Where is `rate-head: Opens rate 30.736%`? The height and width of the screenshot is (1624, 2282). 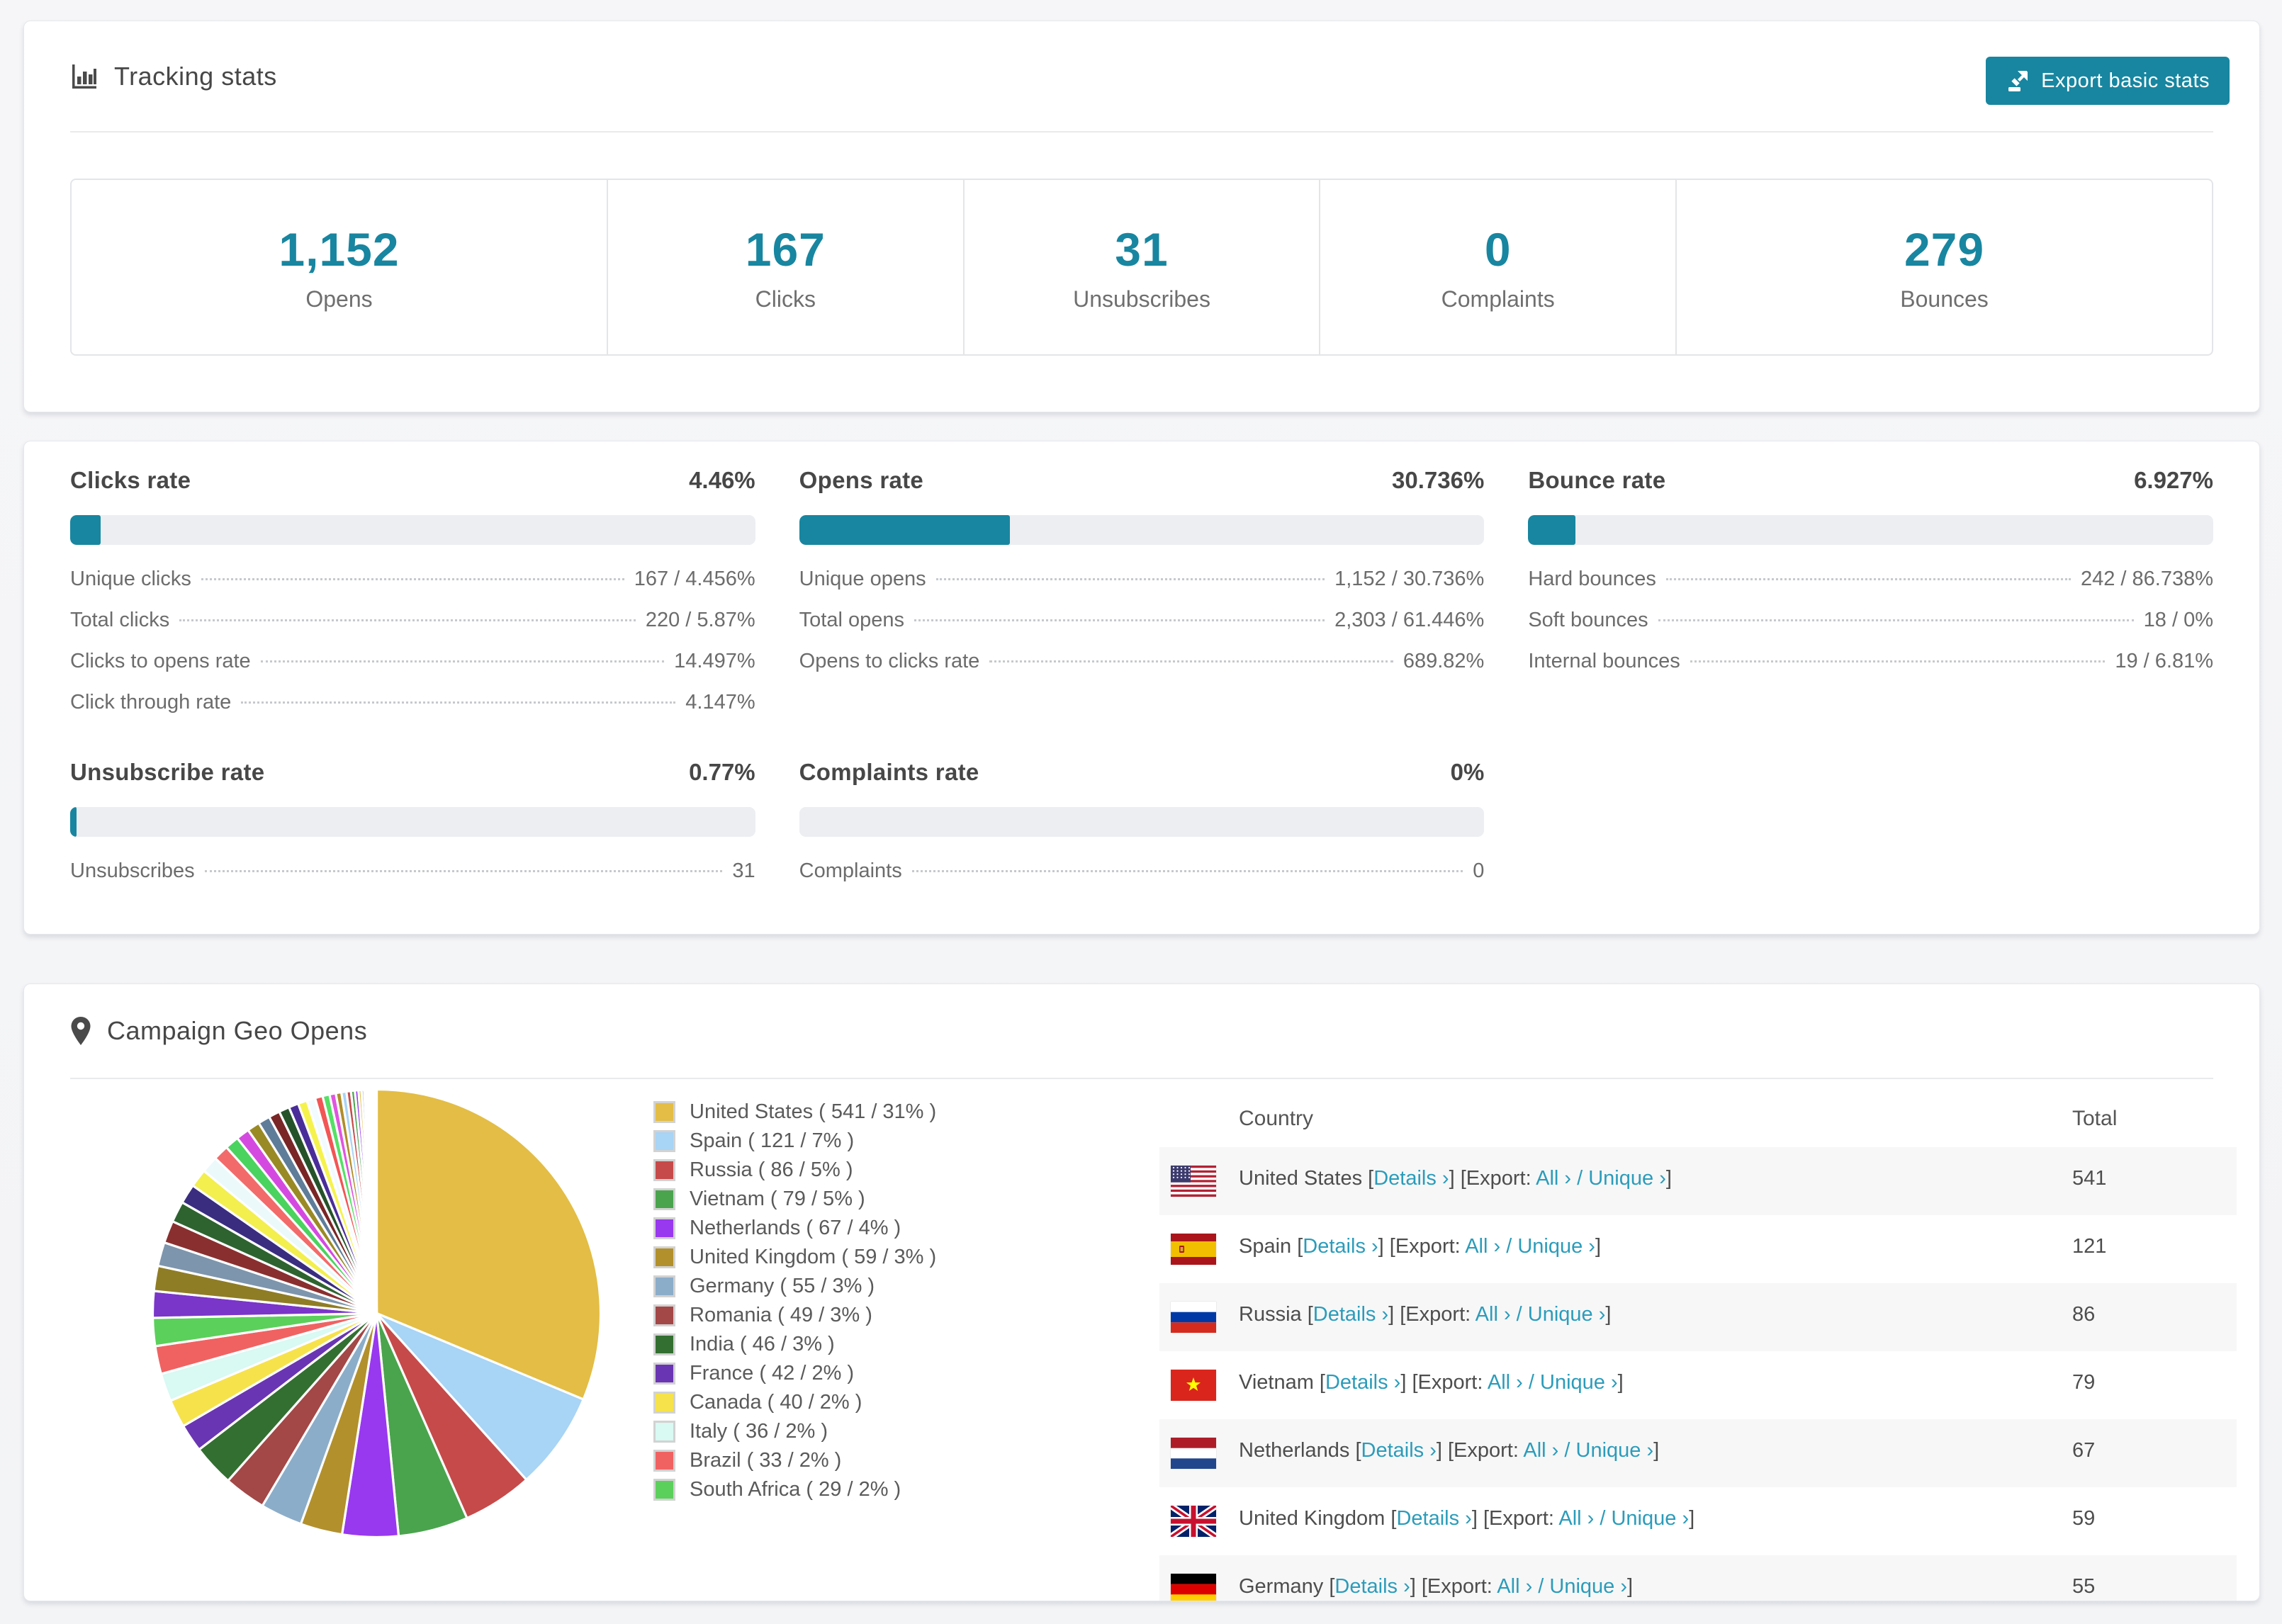 rate-head: Opens rate 30.736% is located at coordinates (1142, 484).